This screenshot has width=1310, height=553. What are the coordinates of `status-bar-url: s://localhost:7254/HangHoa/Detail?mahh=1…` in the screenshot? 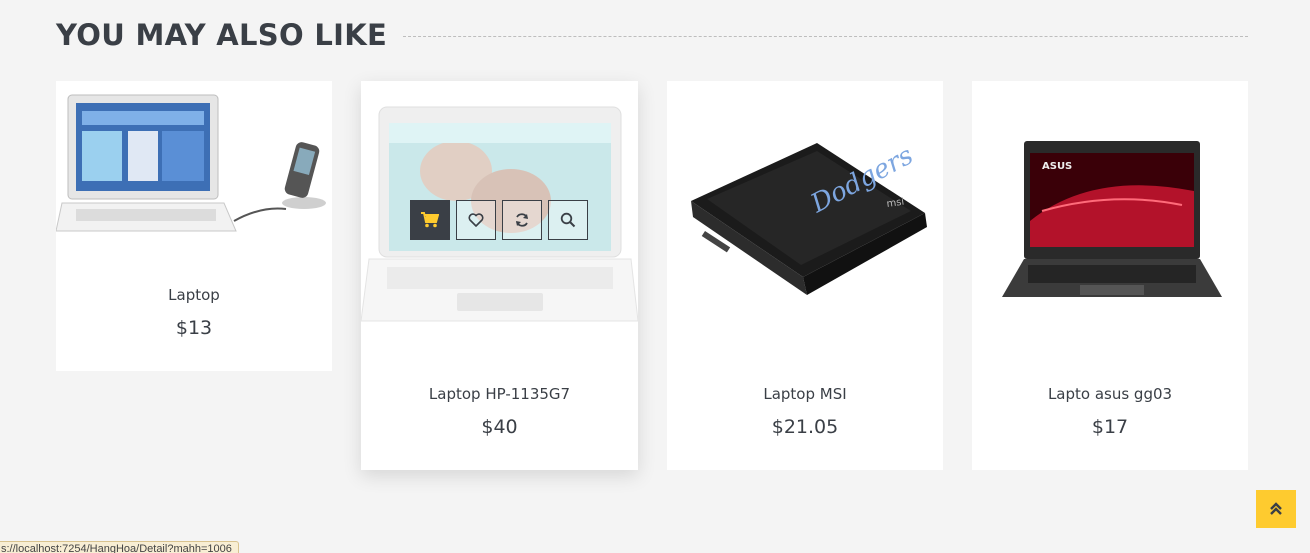 It's located at (119, 547).